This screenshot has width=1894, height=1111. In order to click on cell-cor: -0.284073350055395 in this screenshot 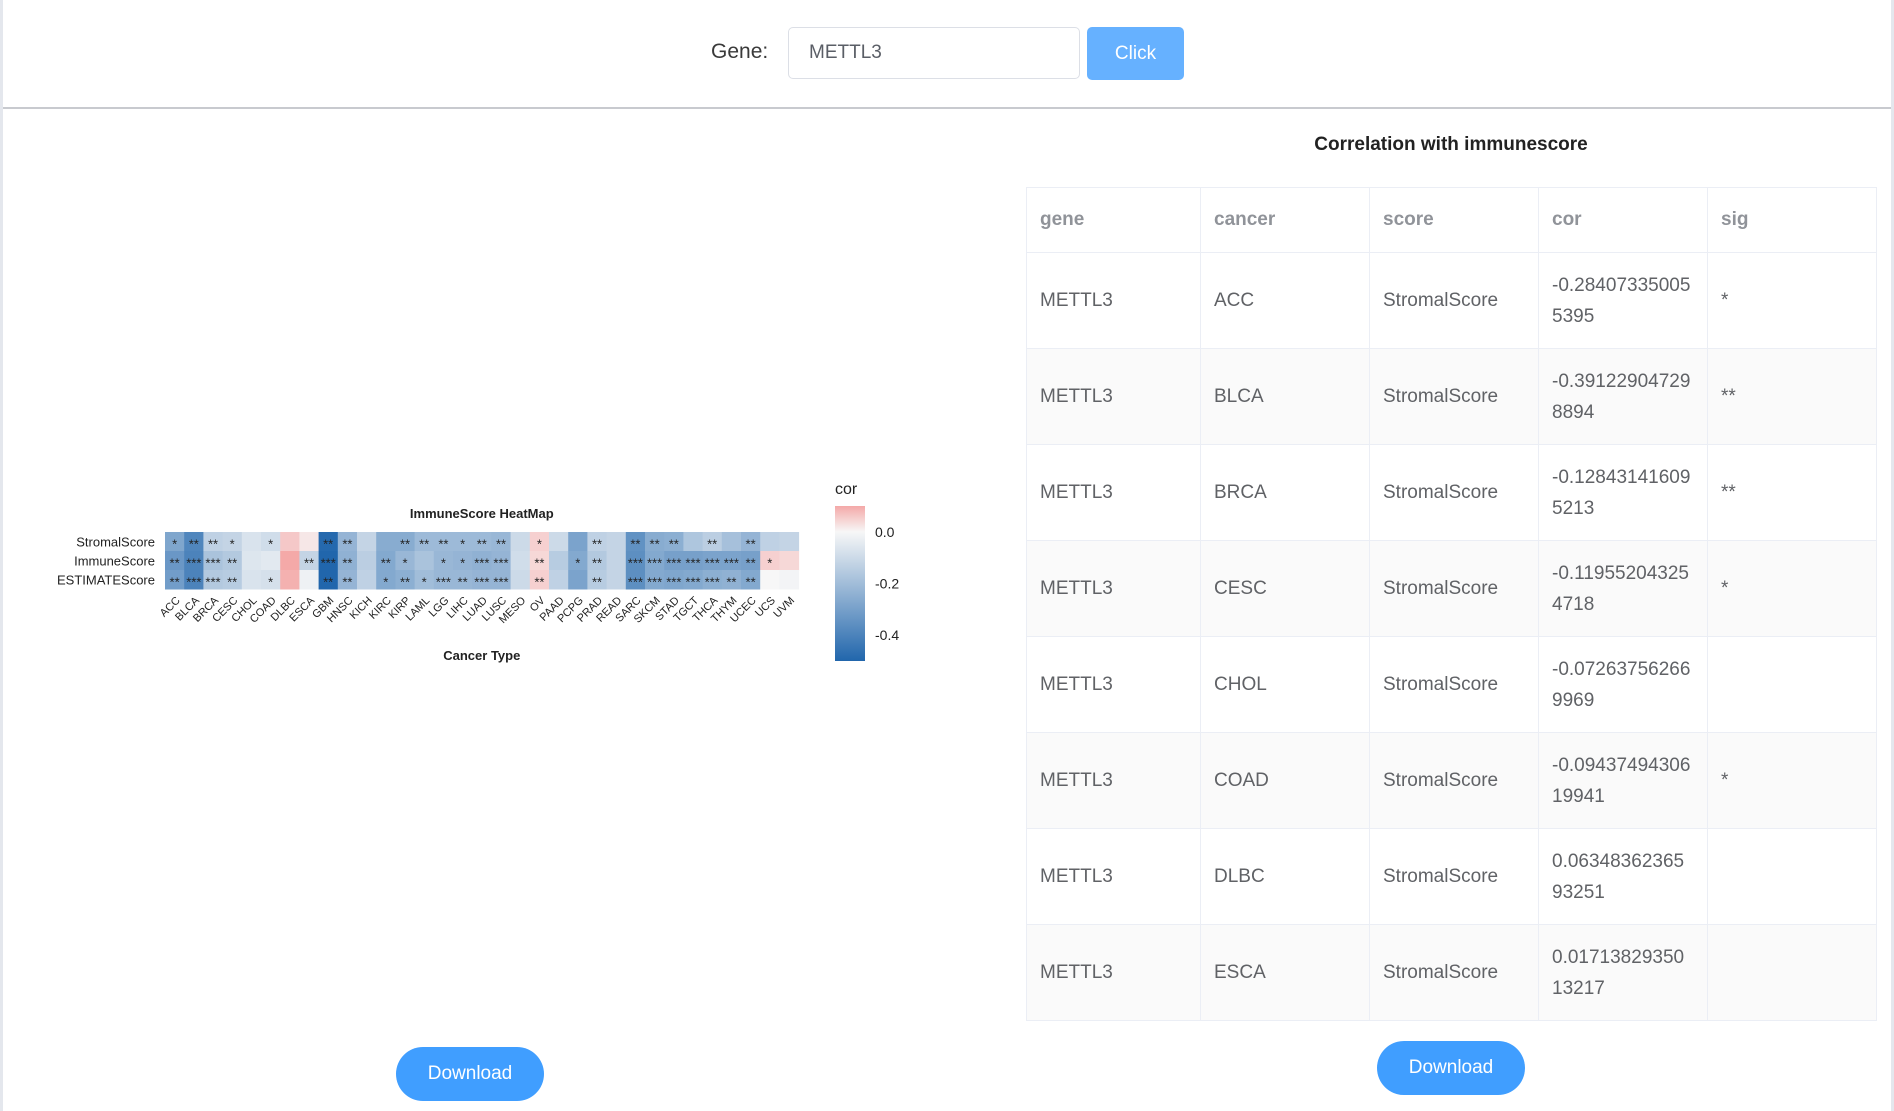, I will do `click(1623, 300)`.